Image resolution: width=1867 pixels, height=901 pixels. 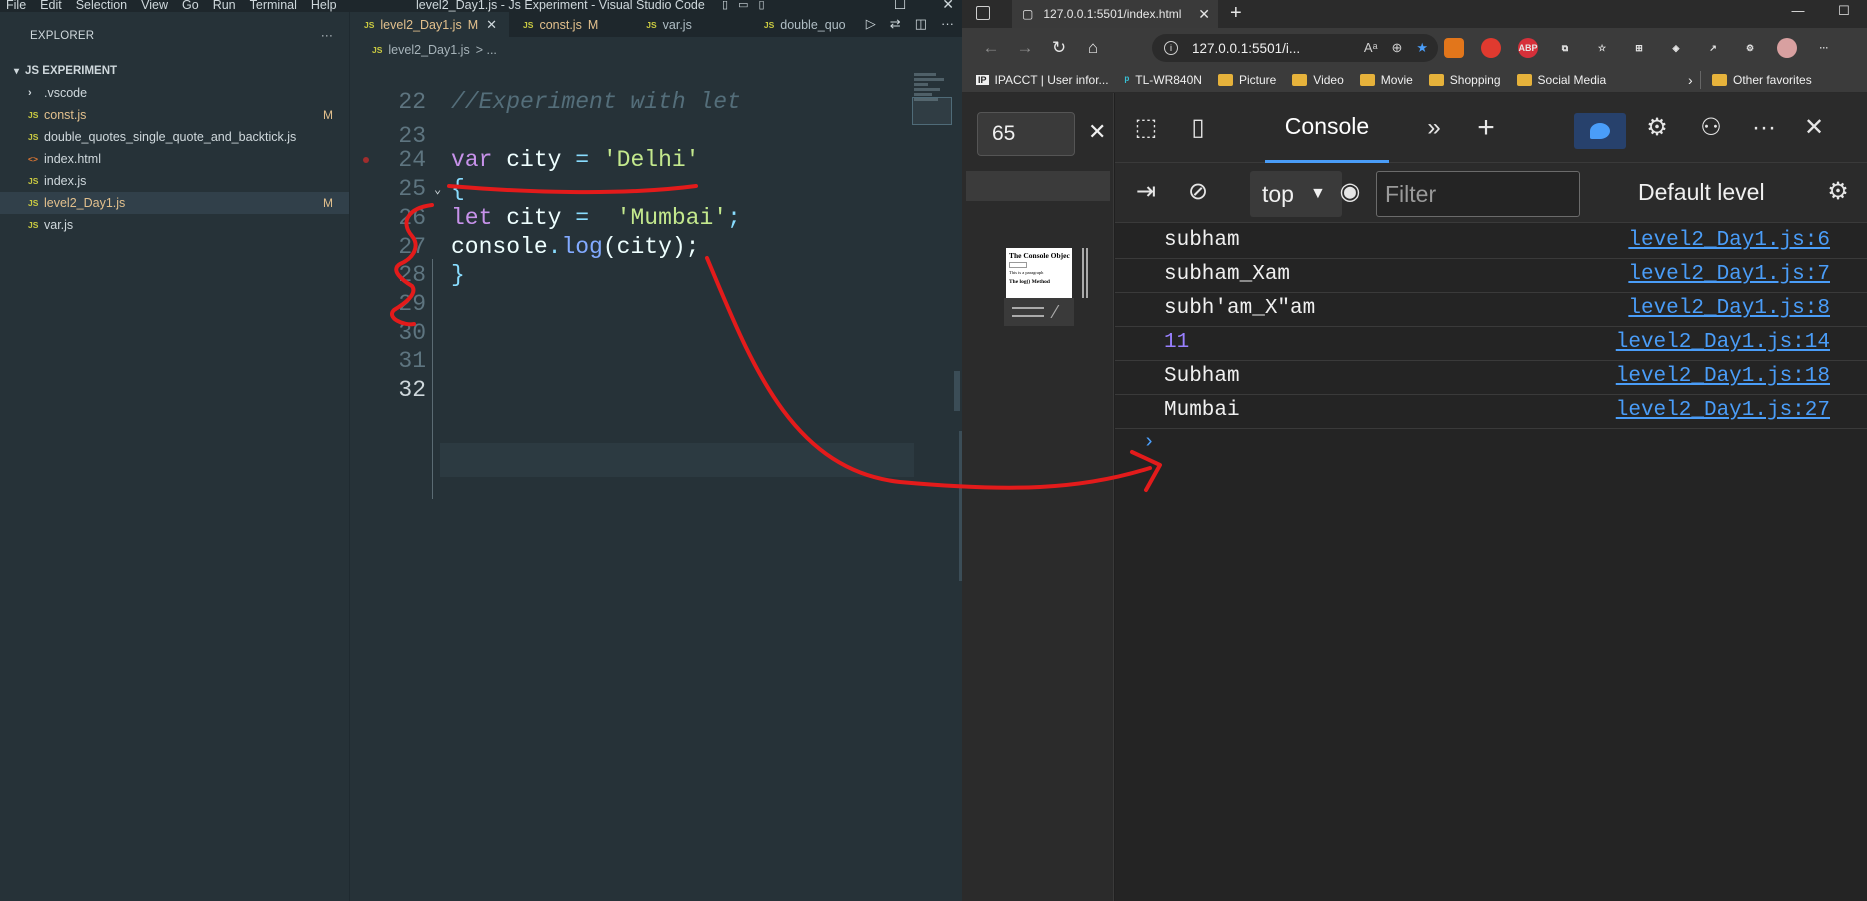 I want to click on menu-selection: Selection, so click(x=101, y=6).